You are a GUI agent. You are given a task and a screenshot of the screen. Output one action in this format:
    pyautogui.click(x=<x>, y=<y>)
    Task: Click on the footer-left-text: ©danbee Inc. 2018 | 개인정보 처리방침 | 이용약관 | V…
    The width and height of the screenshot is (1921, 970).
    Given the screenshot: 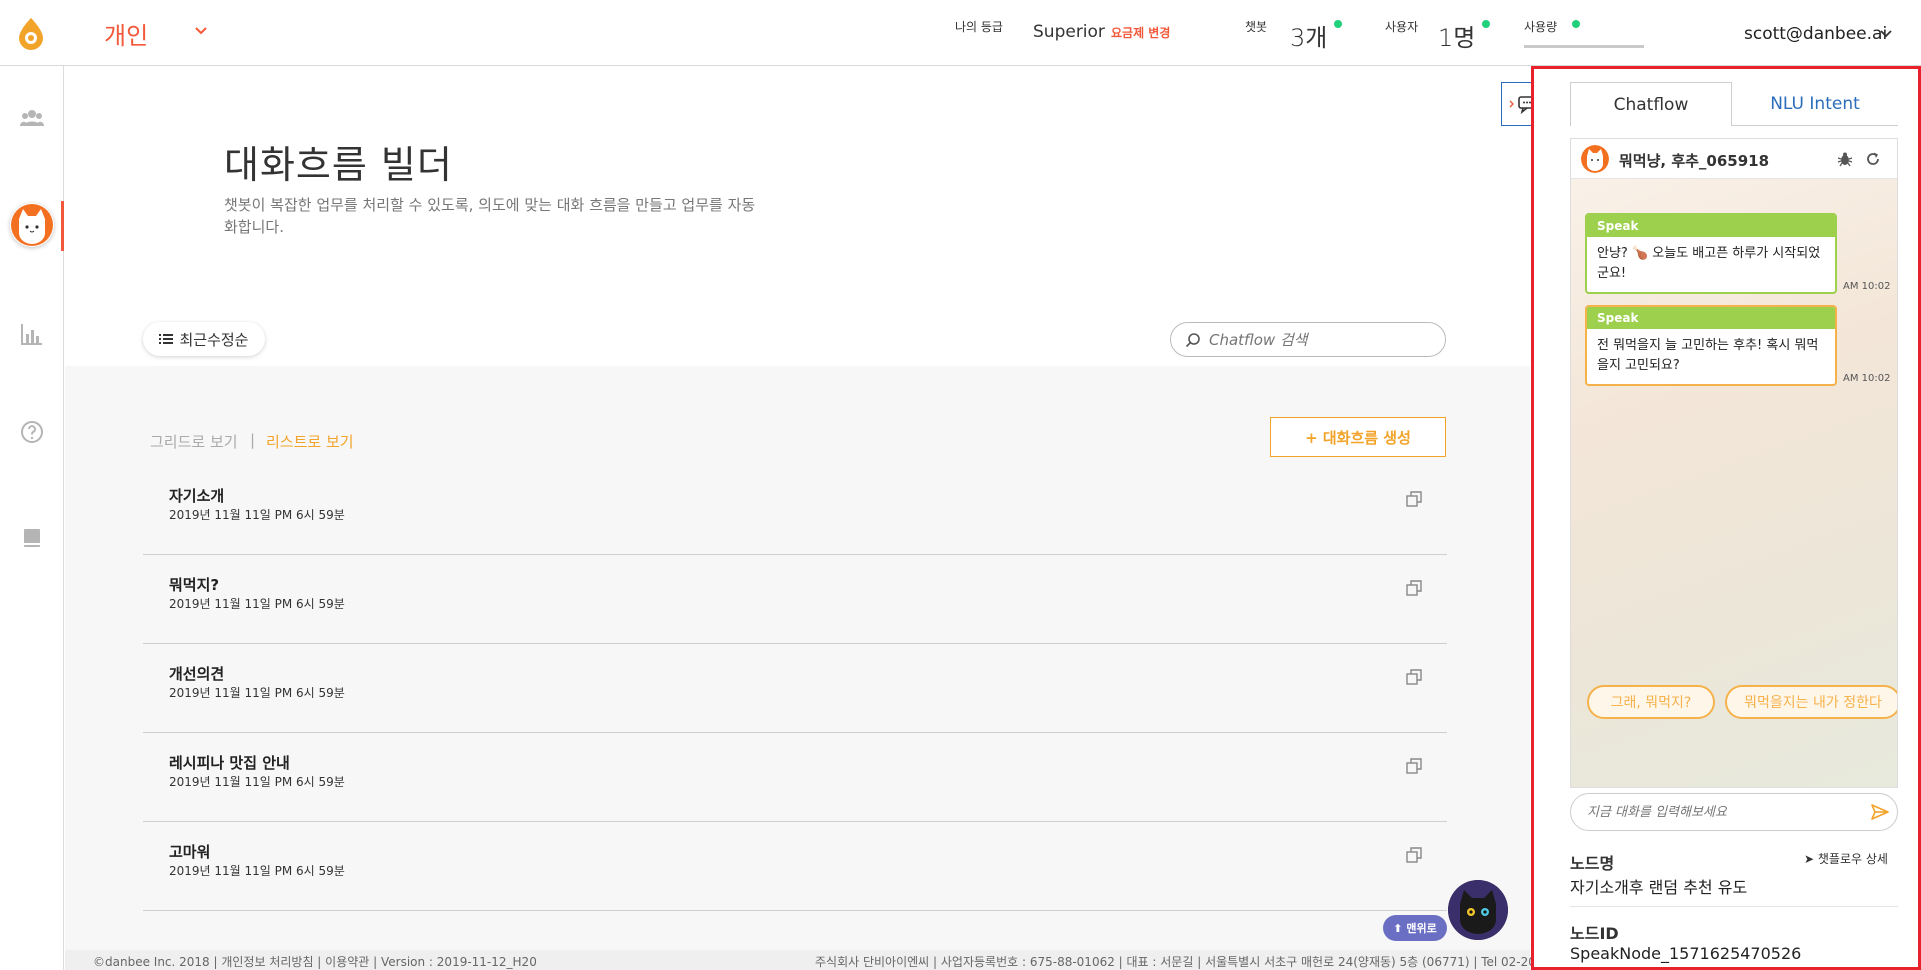 What is the action you would take?
    pyautogui.click(x=315, y=962)
    